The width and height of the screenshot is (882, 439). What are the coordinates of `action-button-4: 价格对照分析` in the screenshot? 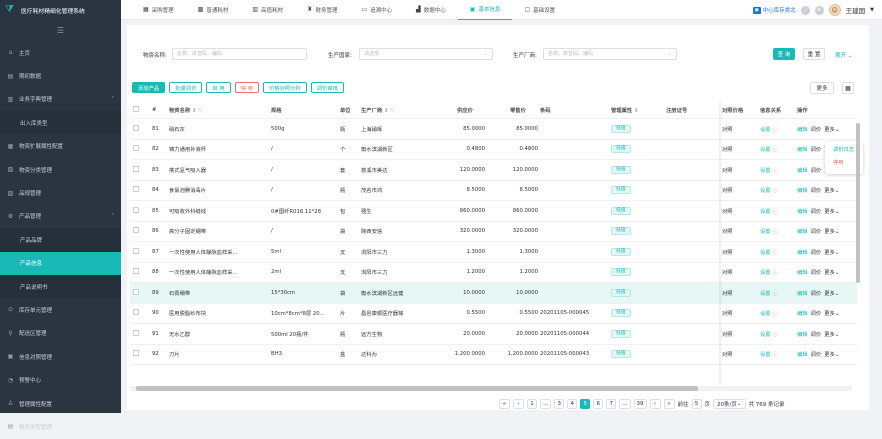 It's located at (284, 87).